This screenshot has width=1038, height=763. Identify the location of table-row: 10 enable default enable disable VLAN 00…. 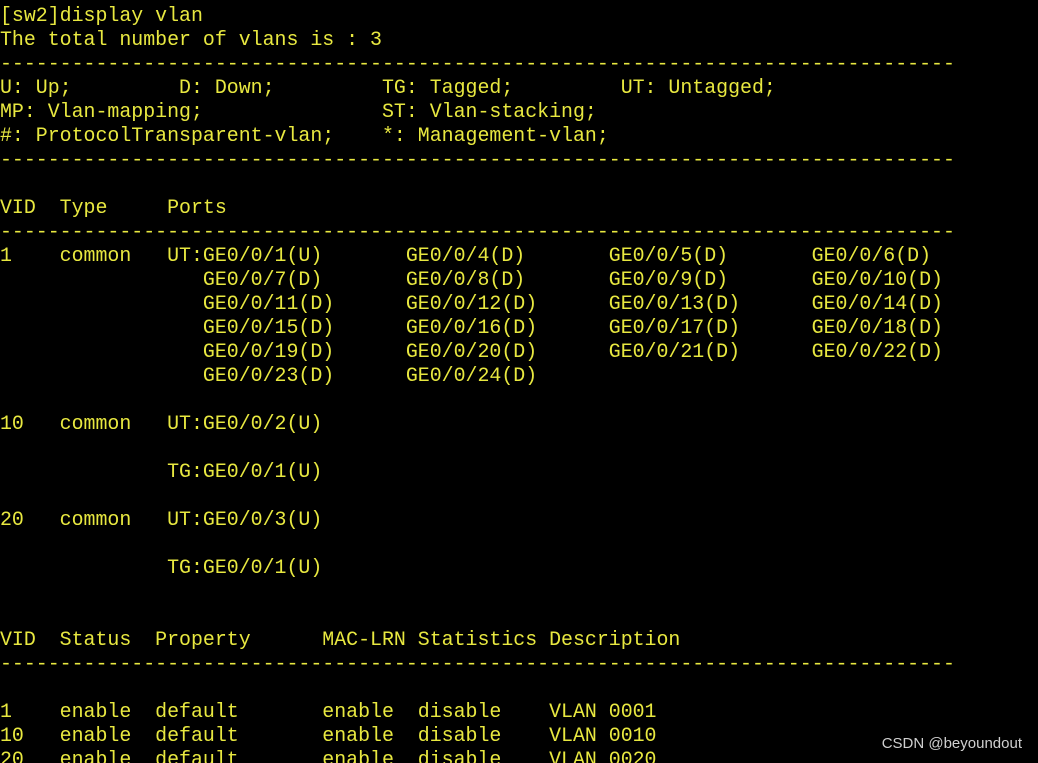
(328, 735).